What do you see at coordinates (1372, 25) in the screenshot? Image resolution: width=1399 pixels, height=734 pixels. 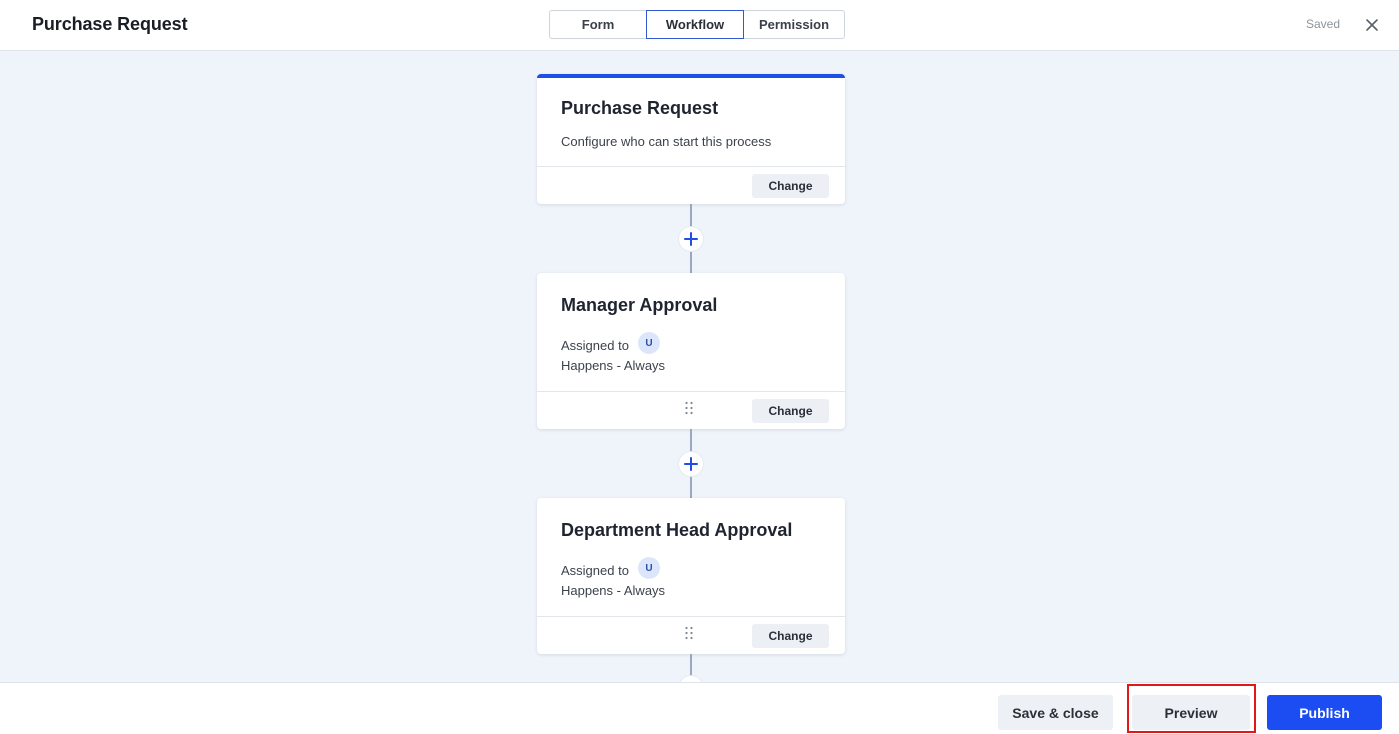 I see `close-icon` at bounding box center [1372, 25].